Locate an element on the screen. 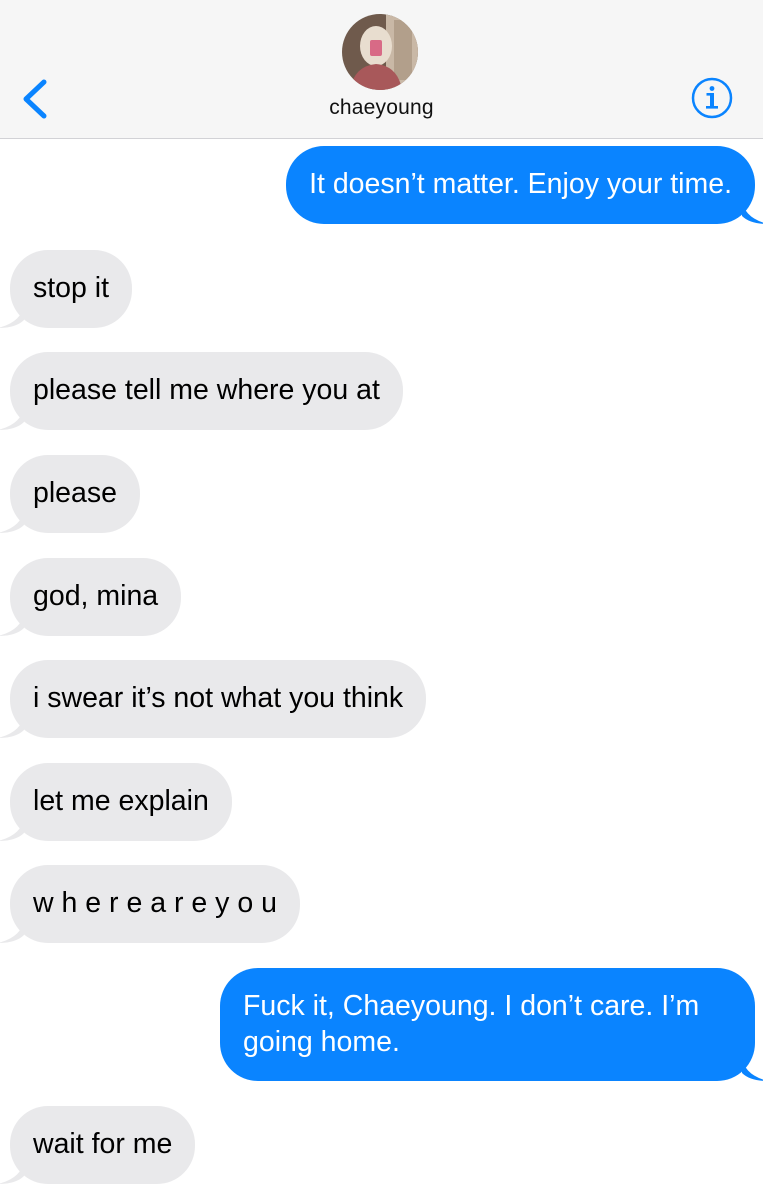  contact-avatar is located at coordinates (380, 52).